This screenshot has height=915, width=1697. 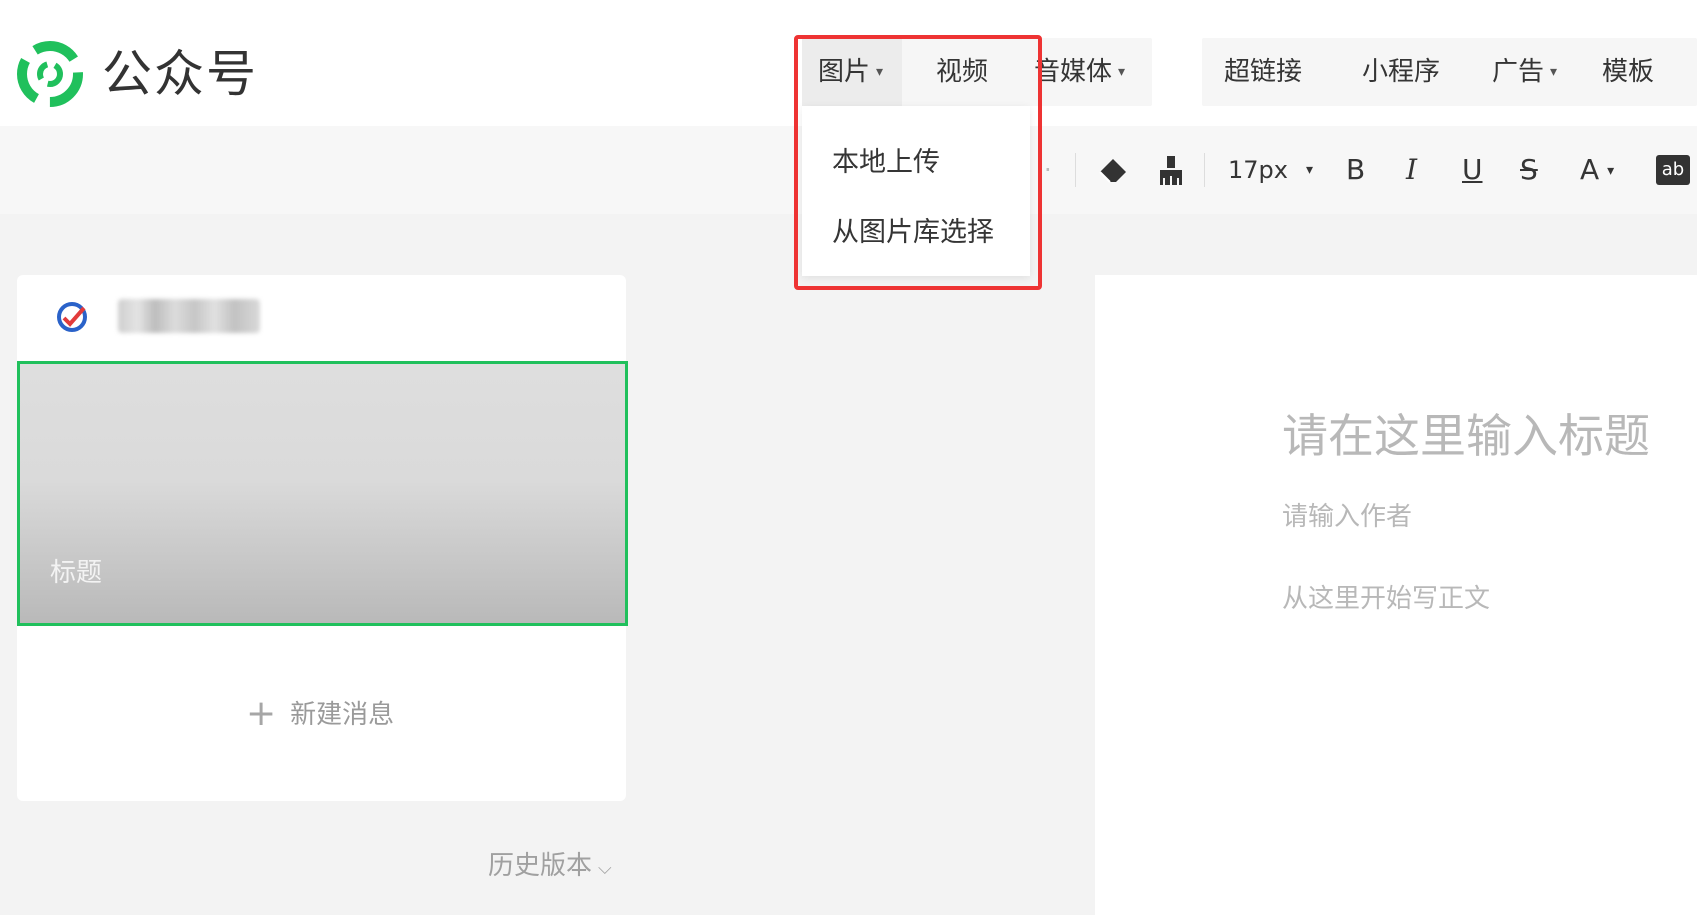 I want to click on format-brush-icon, so click(x=1171, y=171).